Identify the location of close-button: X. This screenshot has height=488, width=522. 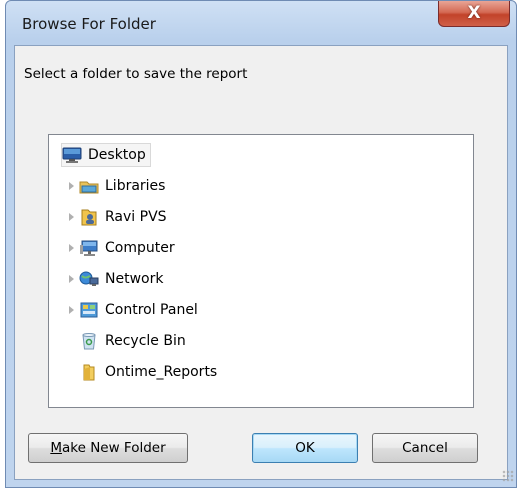
(474, 14).